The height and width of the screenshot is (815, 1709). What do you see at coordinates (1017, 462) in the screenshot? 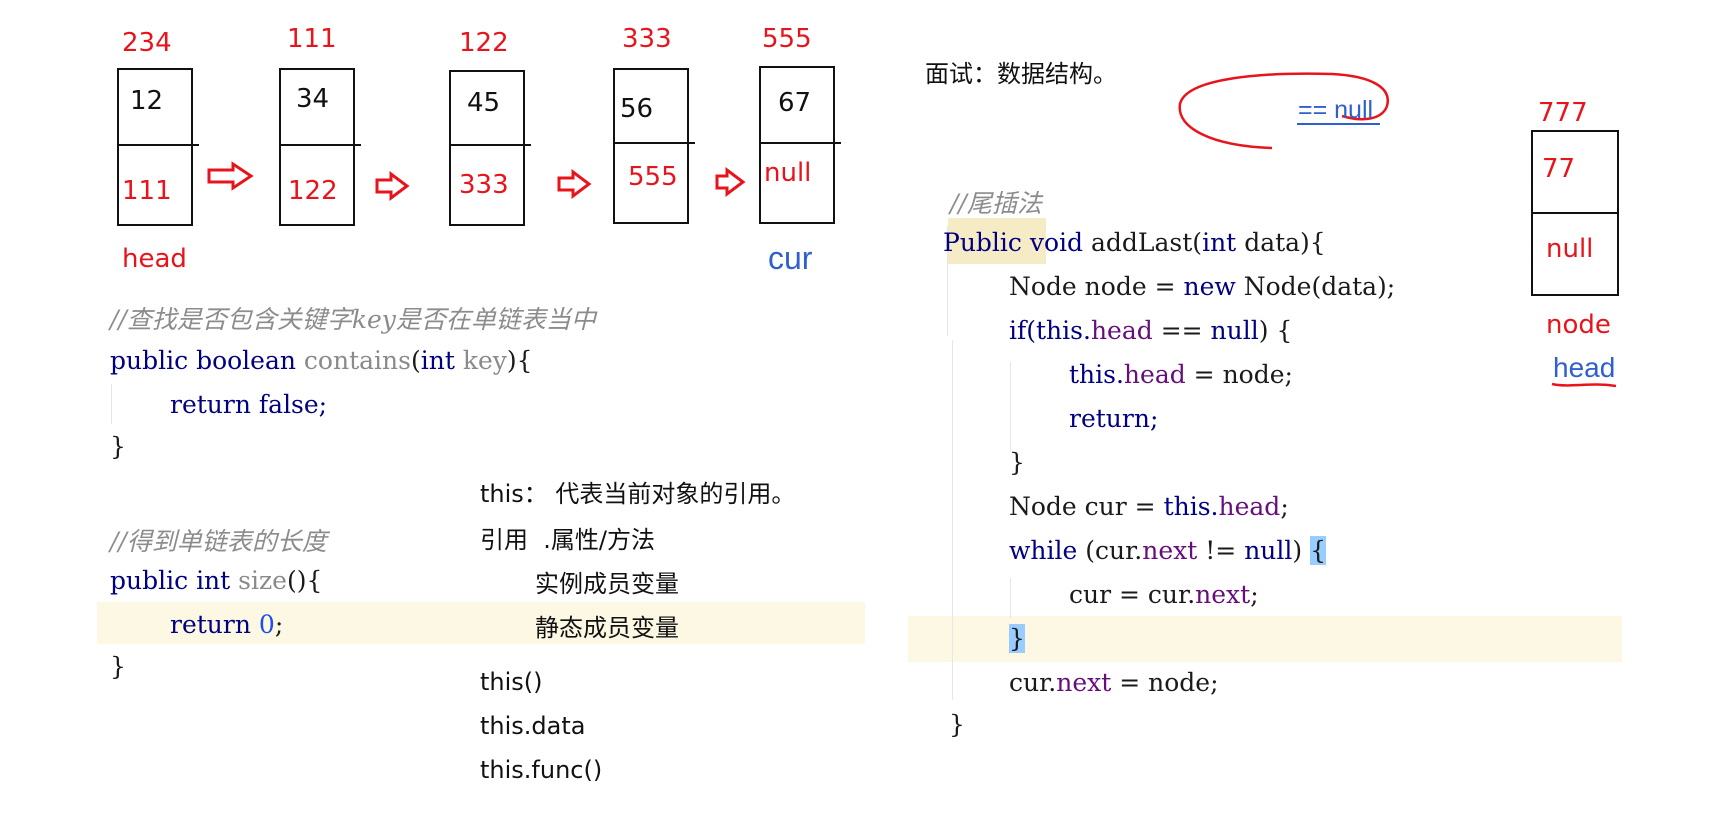
I see `code-line-6: }` at bounding box center [1017, 462].